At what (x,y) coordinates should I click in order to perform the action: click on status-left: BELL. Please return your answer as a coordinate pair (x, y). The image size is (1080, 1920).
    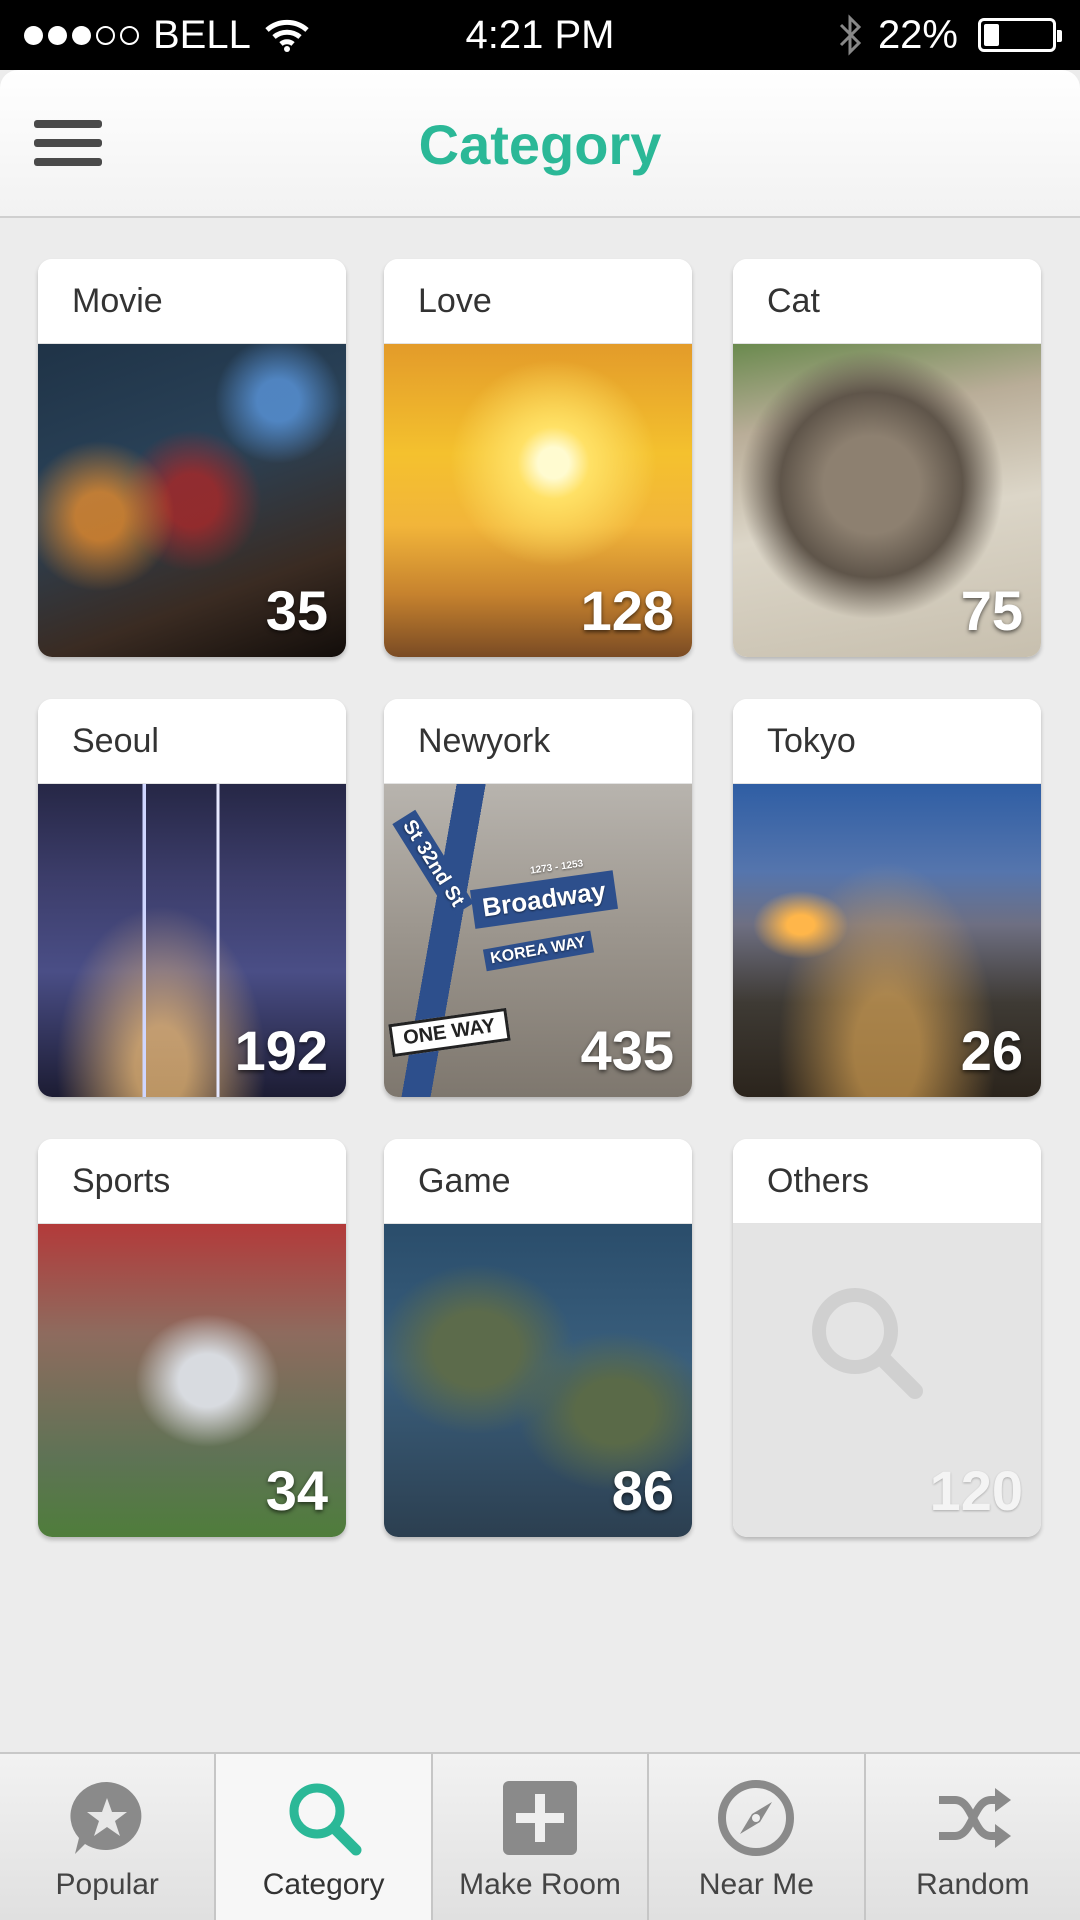
    Looking at the image, I should click on (166, 35).